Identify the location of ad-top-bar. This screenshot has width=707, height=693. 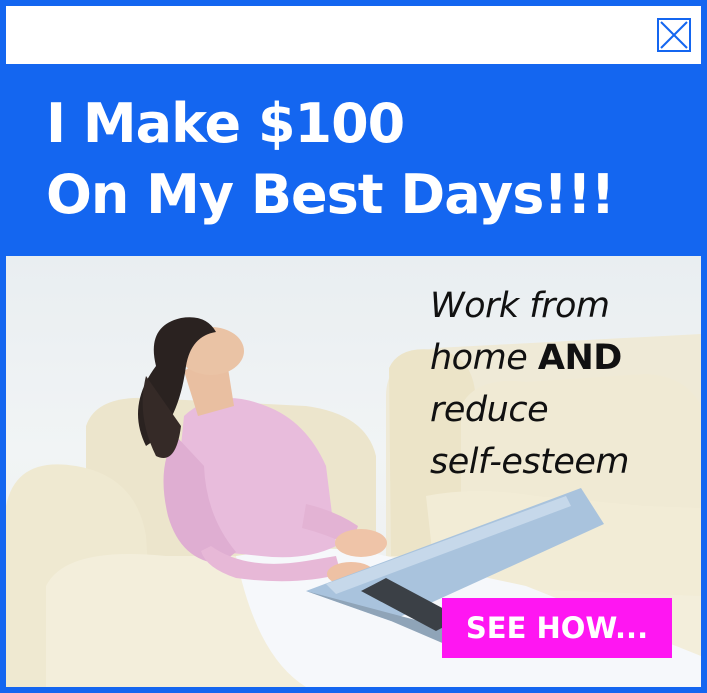
(353, 35).